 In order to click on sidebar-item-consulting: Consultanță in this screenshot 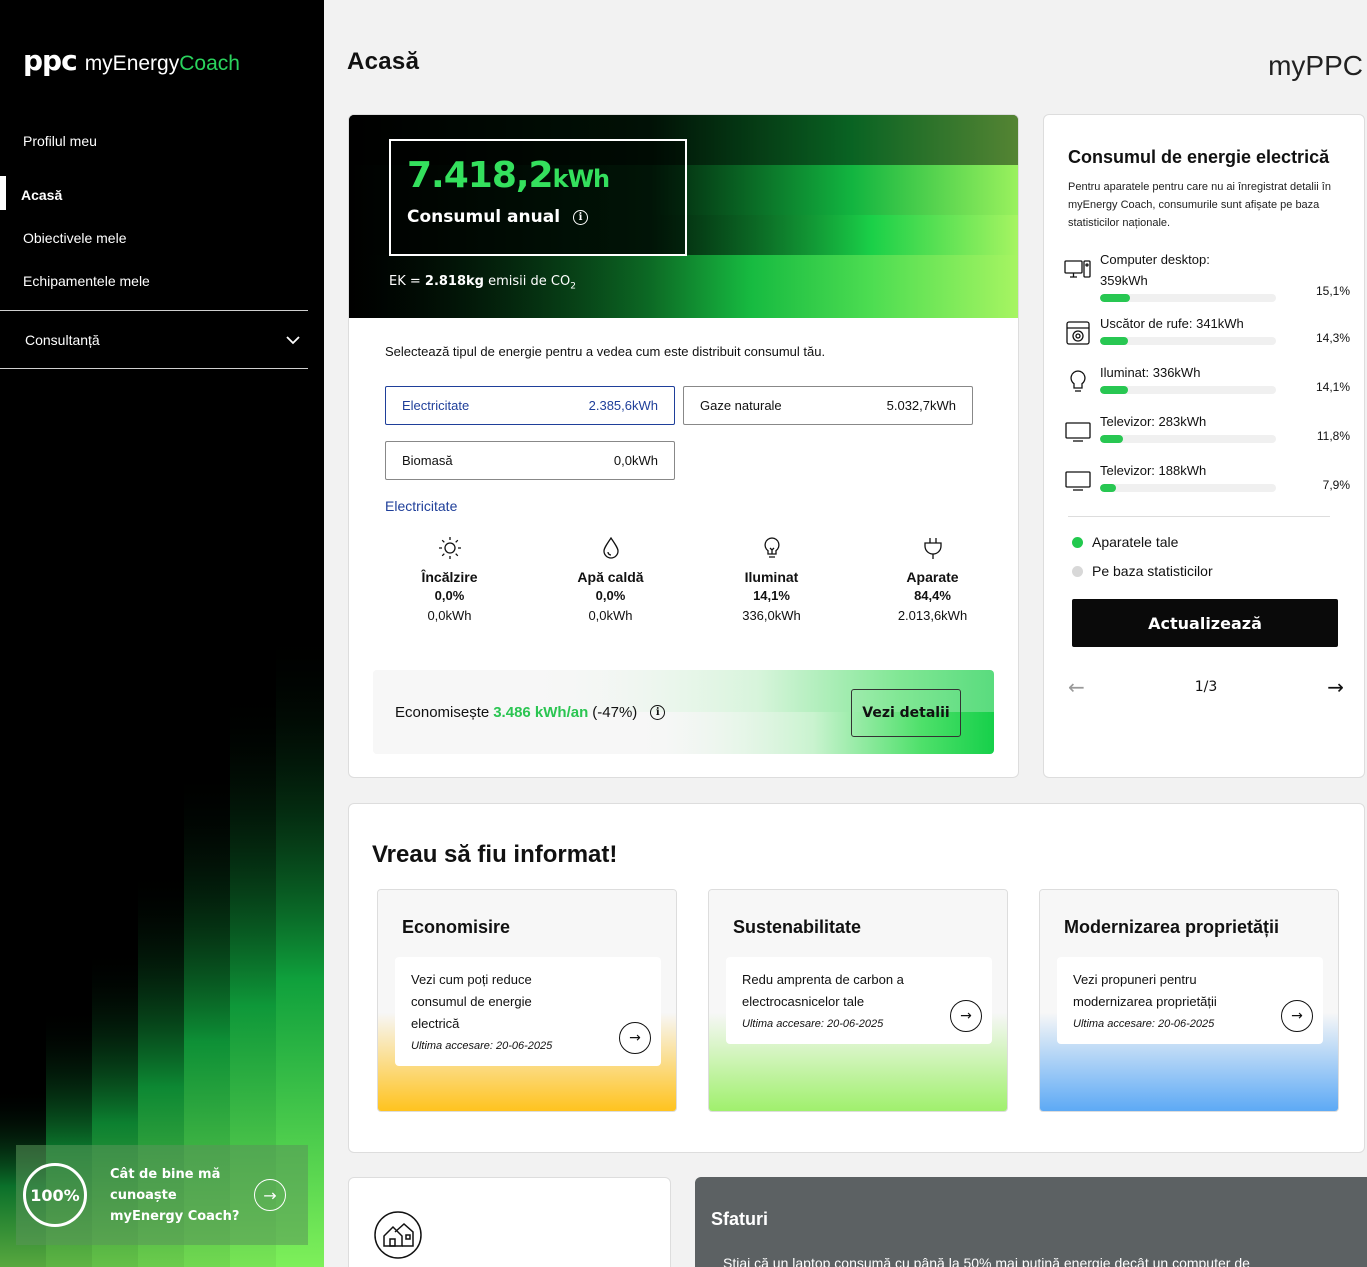, I will do `click(154, 339)`.